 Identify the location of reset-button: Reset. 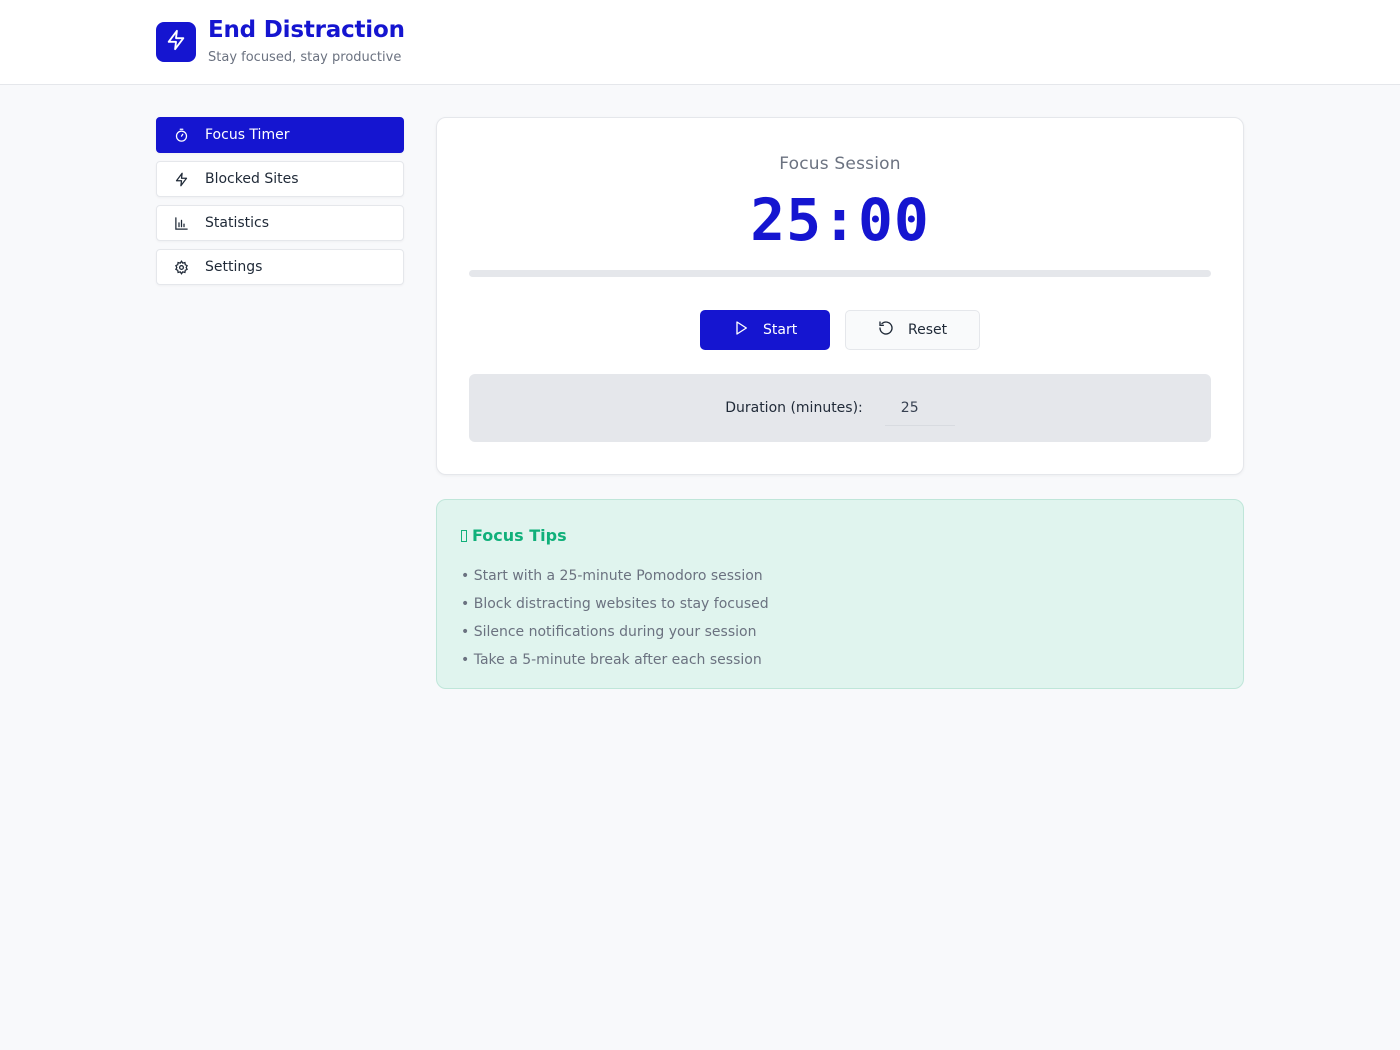
(912, 330).